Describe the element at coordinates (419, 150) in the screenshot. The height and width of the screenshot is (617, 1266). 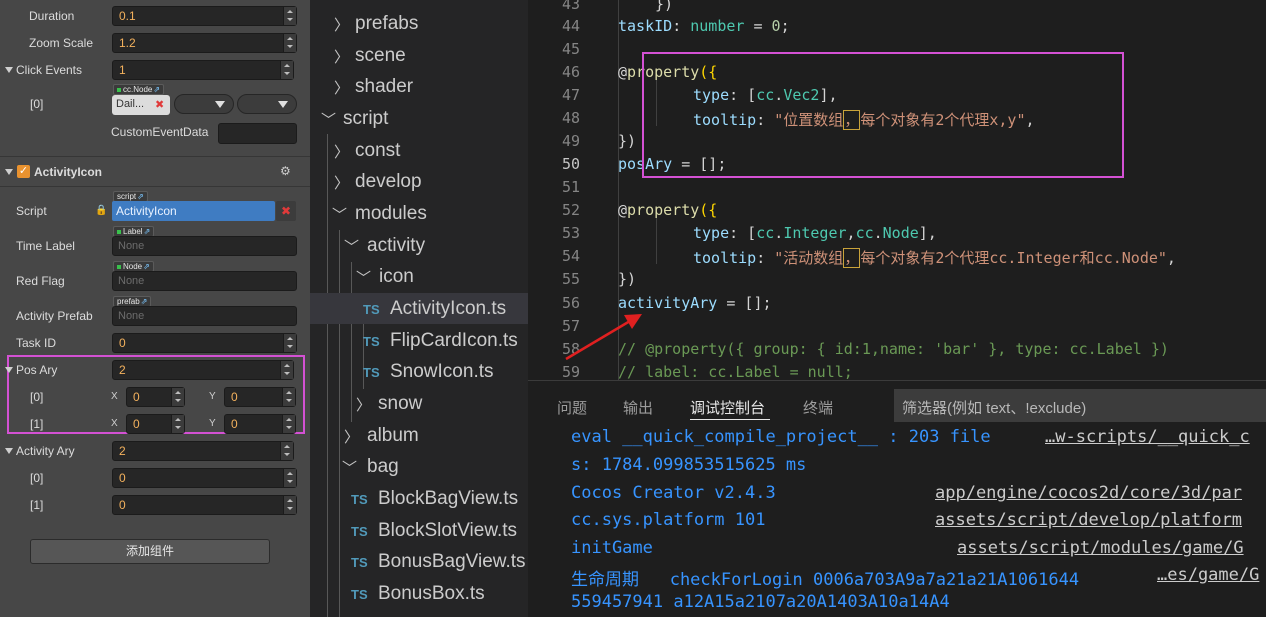
I see `tree-item-const: 〉 const` at that location.